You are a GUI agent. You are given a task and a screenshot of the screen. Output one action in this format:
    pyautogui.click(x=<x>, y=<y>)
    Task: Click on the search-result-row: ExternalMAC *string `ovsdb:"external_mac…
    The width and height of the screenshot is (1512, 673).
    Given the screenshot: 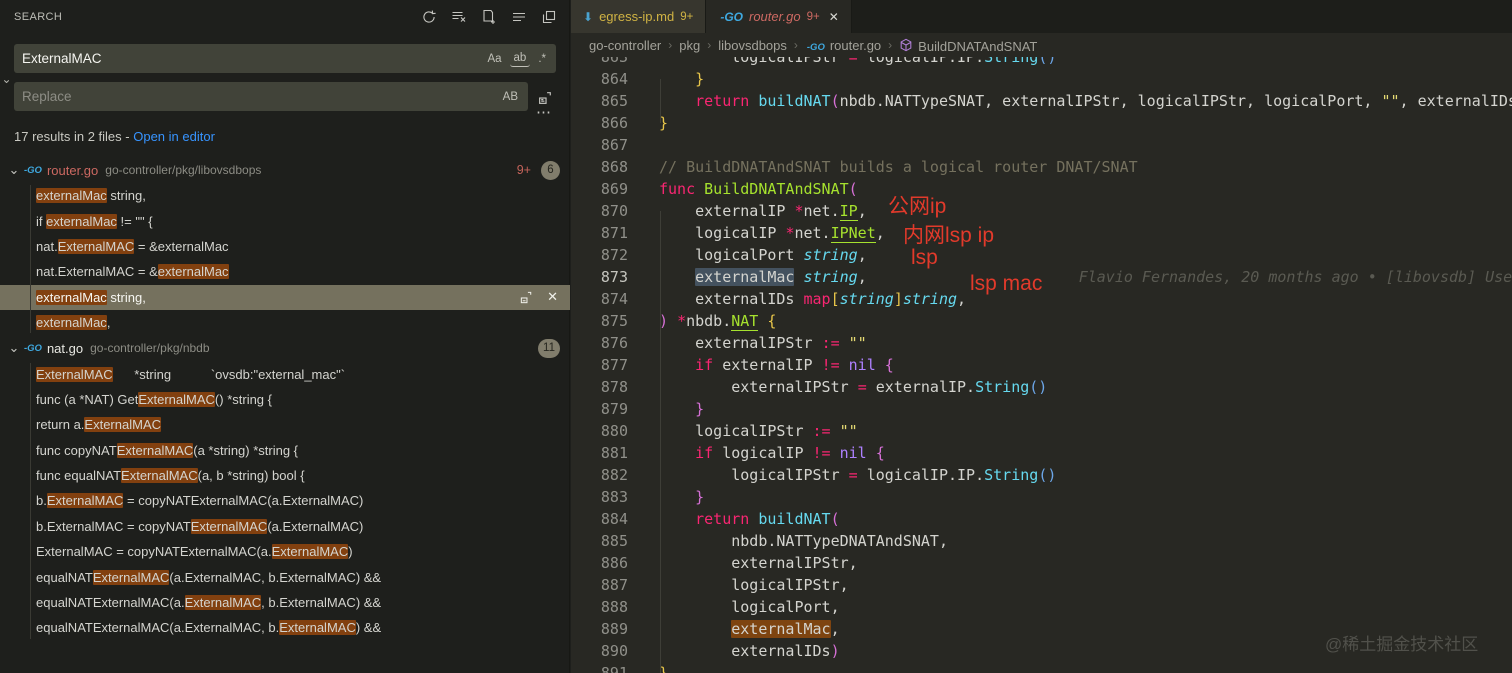 What is the action you would take?
    pyautogui.click(x=285, y=373)
    